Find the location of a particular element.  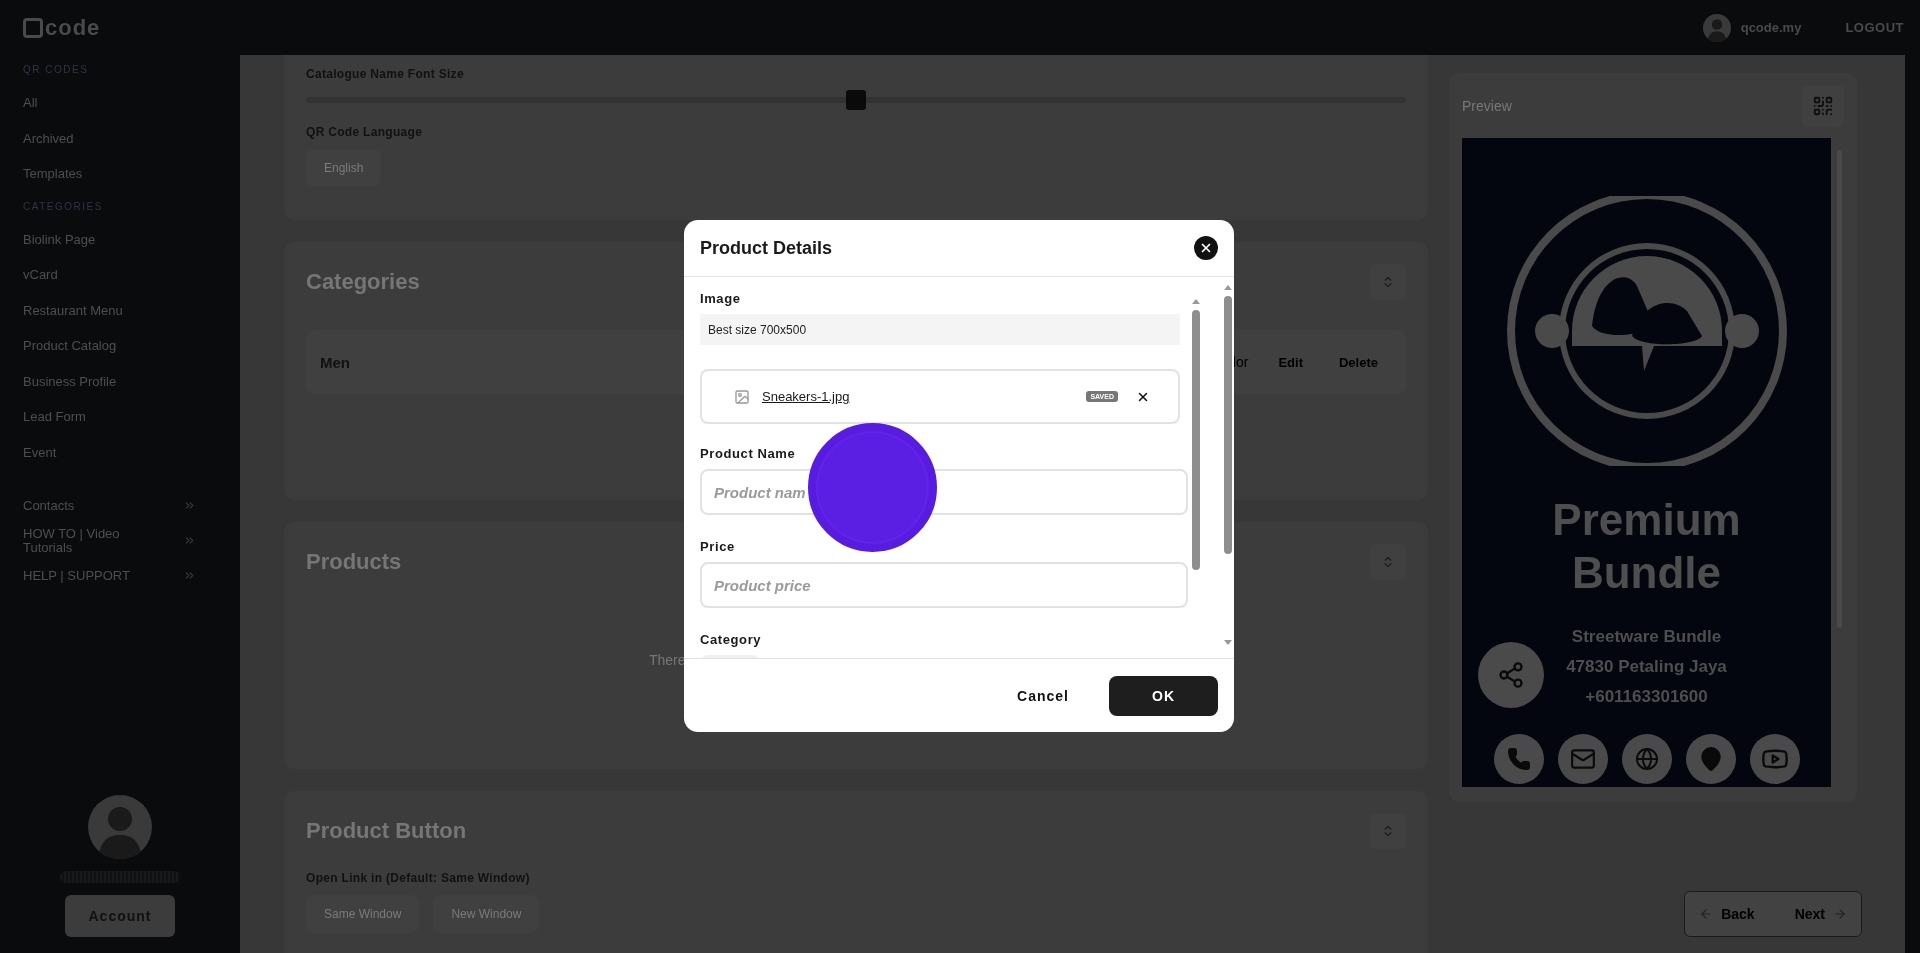

share-icon is located at coordinates (1511, 675).